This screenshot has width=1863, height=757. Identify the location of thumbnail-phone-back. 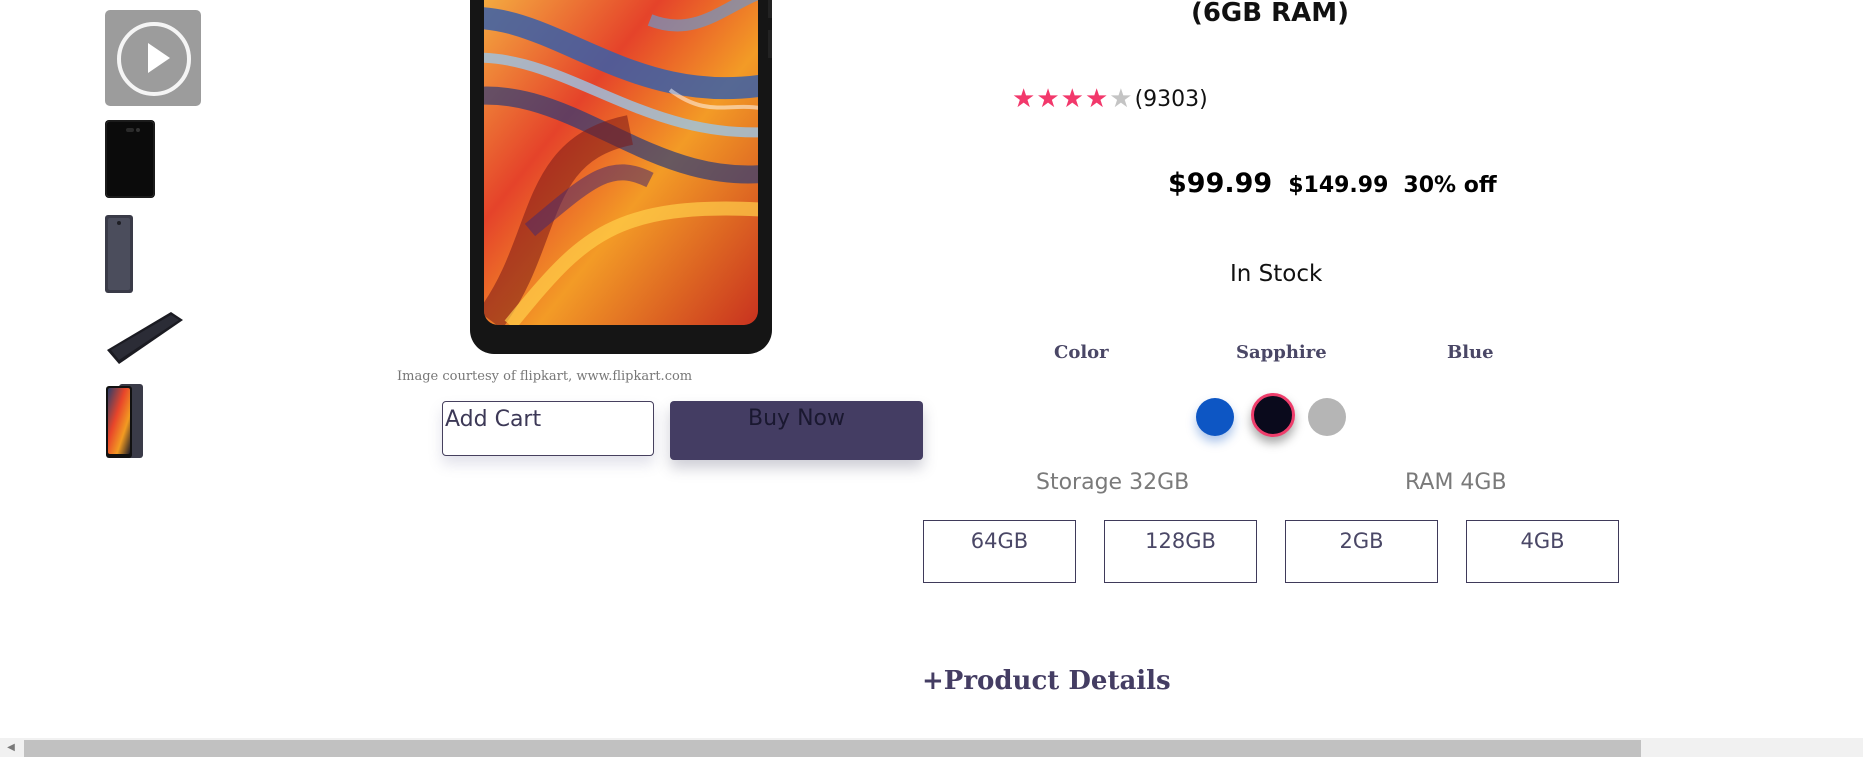
(130, 159).